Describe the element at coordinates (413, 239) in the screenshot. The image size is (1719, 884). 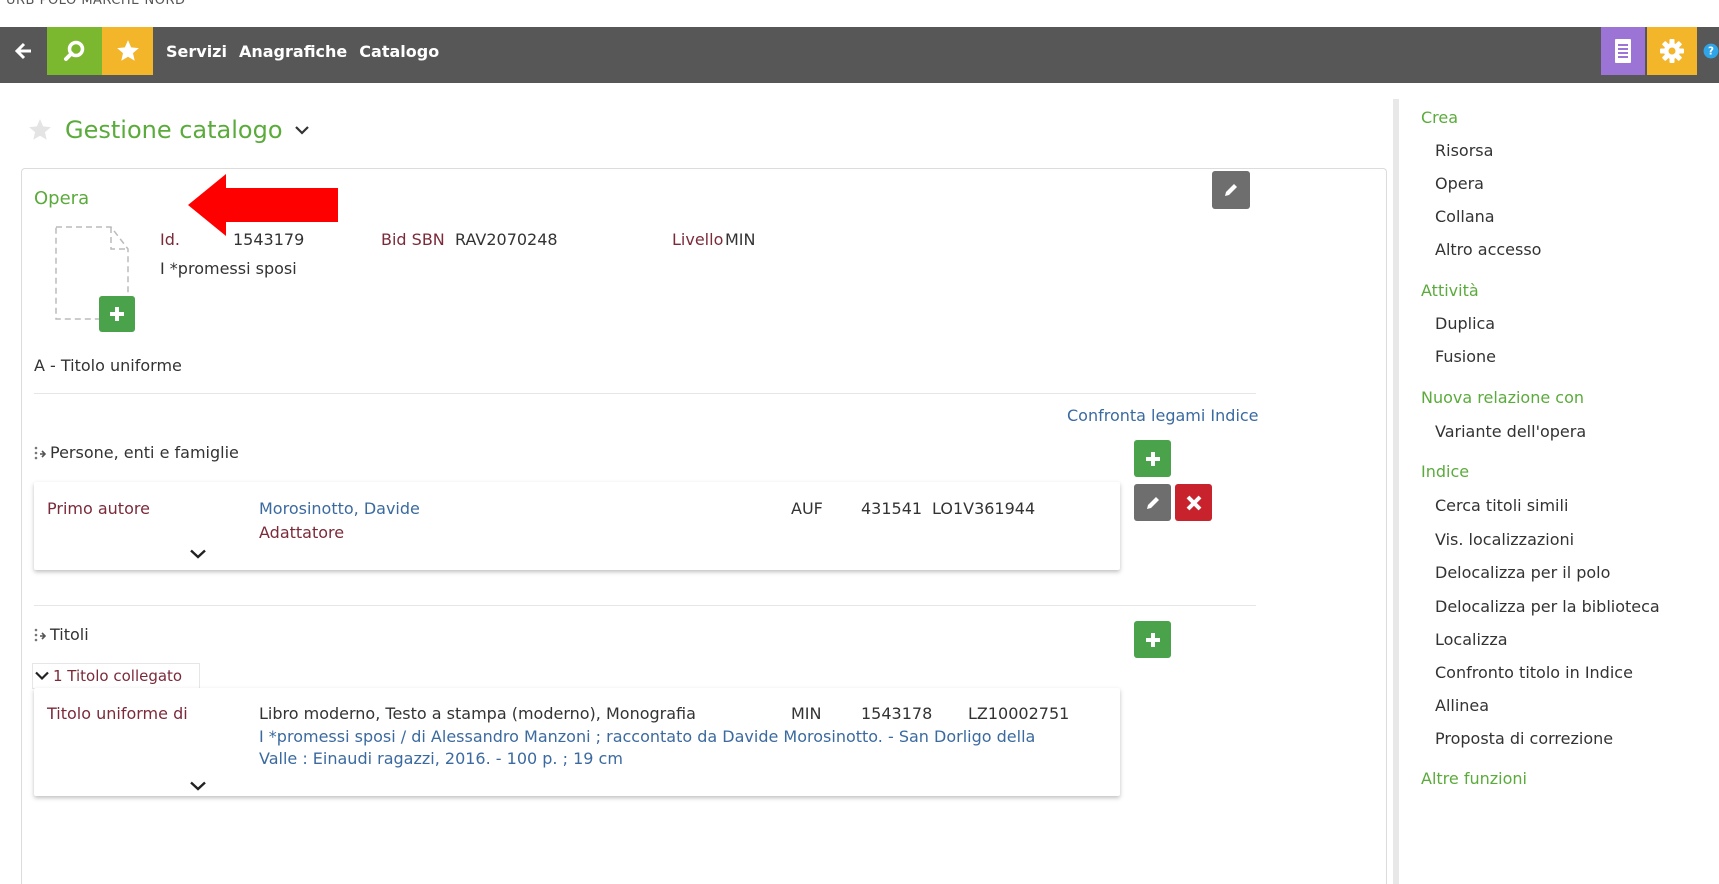
I see `bid-label: Bid SBN` at that location.